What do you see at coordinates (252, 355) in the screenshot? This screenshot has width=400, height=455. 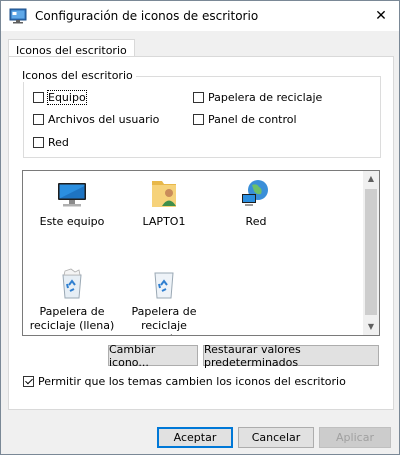 I see `restore-defaults-label: Restaurar valores predeterminados` at bounding box center [252, 355].